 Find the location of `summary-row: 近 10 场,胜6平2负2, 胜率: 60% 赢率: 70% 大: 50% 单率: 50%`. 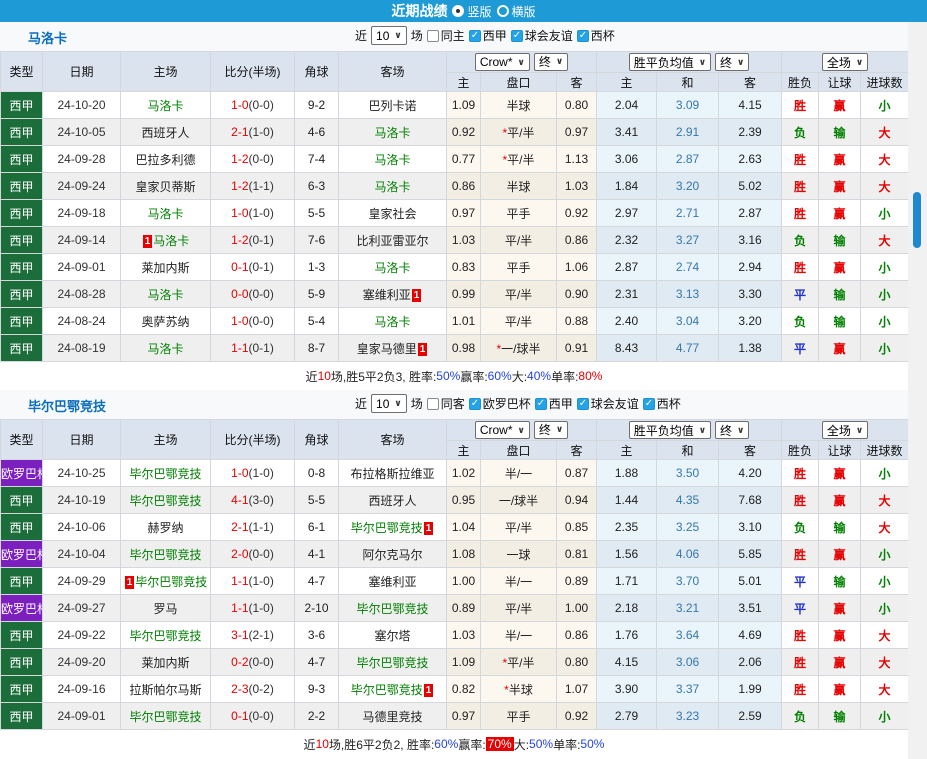

summary-row: 近 10 场,胜6平2负2, 胜率: 60% 赢率: 70% 大: 50% 单率: 50% is located at coordinates (454, 744).